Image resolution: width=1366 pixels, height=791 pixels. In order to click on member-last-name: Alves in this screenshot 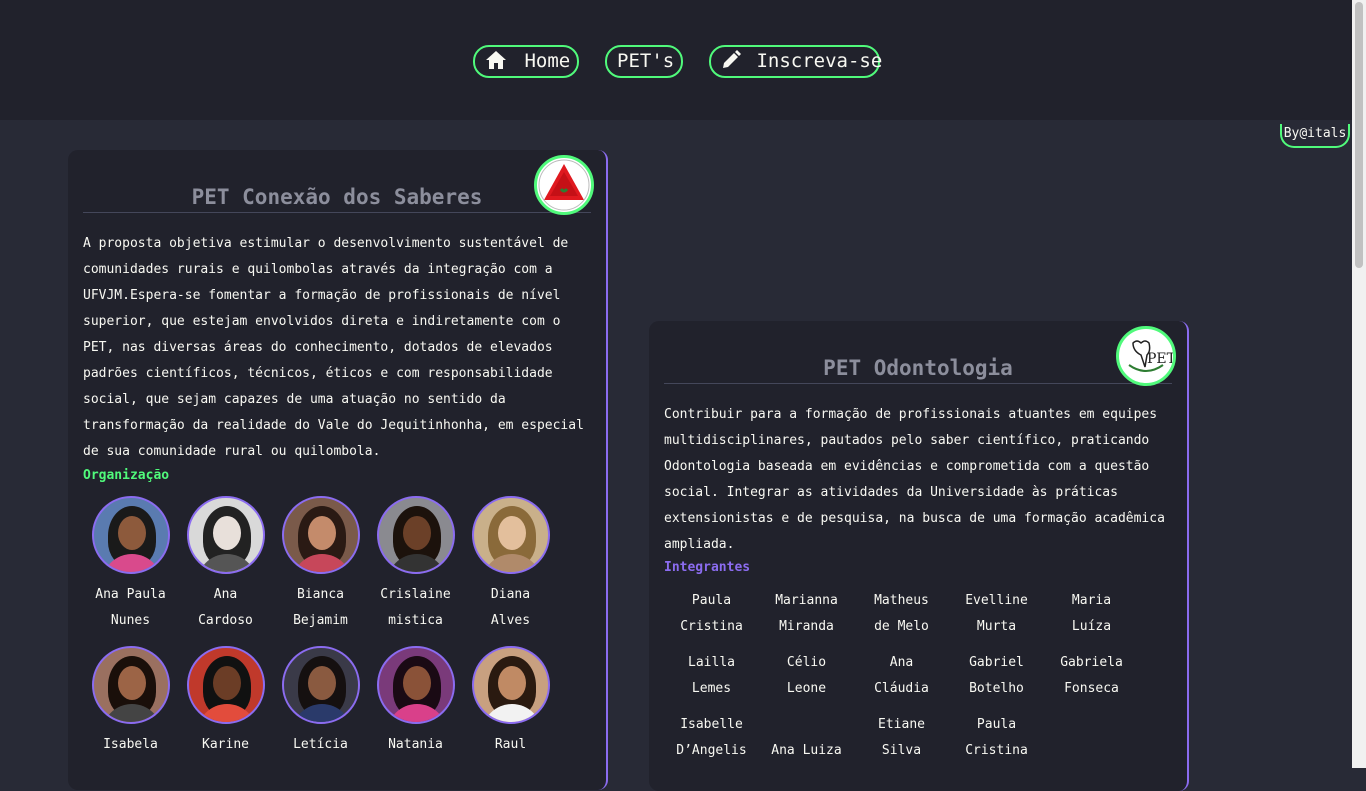, I will do `click(510, 620)`.